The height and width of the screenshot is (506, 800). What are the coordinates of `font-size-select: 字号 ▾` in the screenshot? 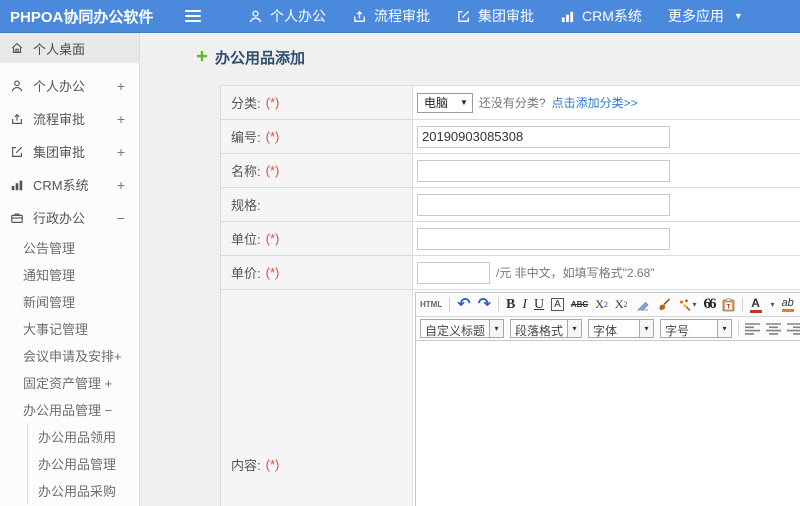 It's located at (696, 328).